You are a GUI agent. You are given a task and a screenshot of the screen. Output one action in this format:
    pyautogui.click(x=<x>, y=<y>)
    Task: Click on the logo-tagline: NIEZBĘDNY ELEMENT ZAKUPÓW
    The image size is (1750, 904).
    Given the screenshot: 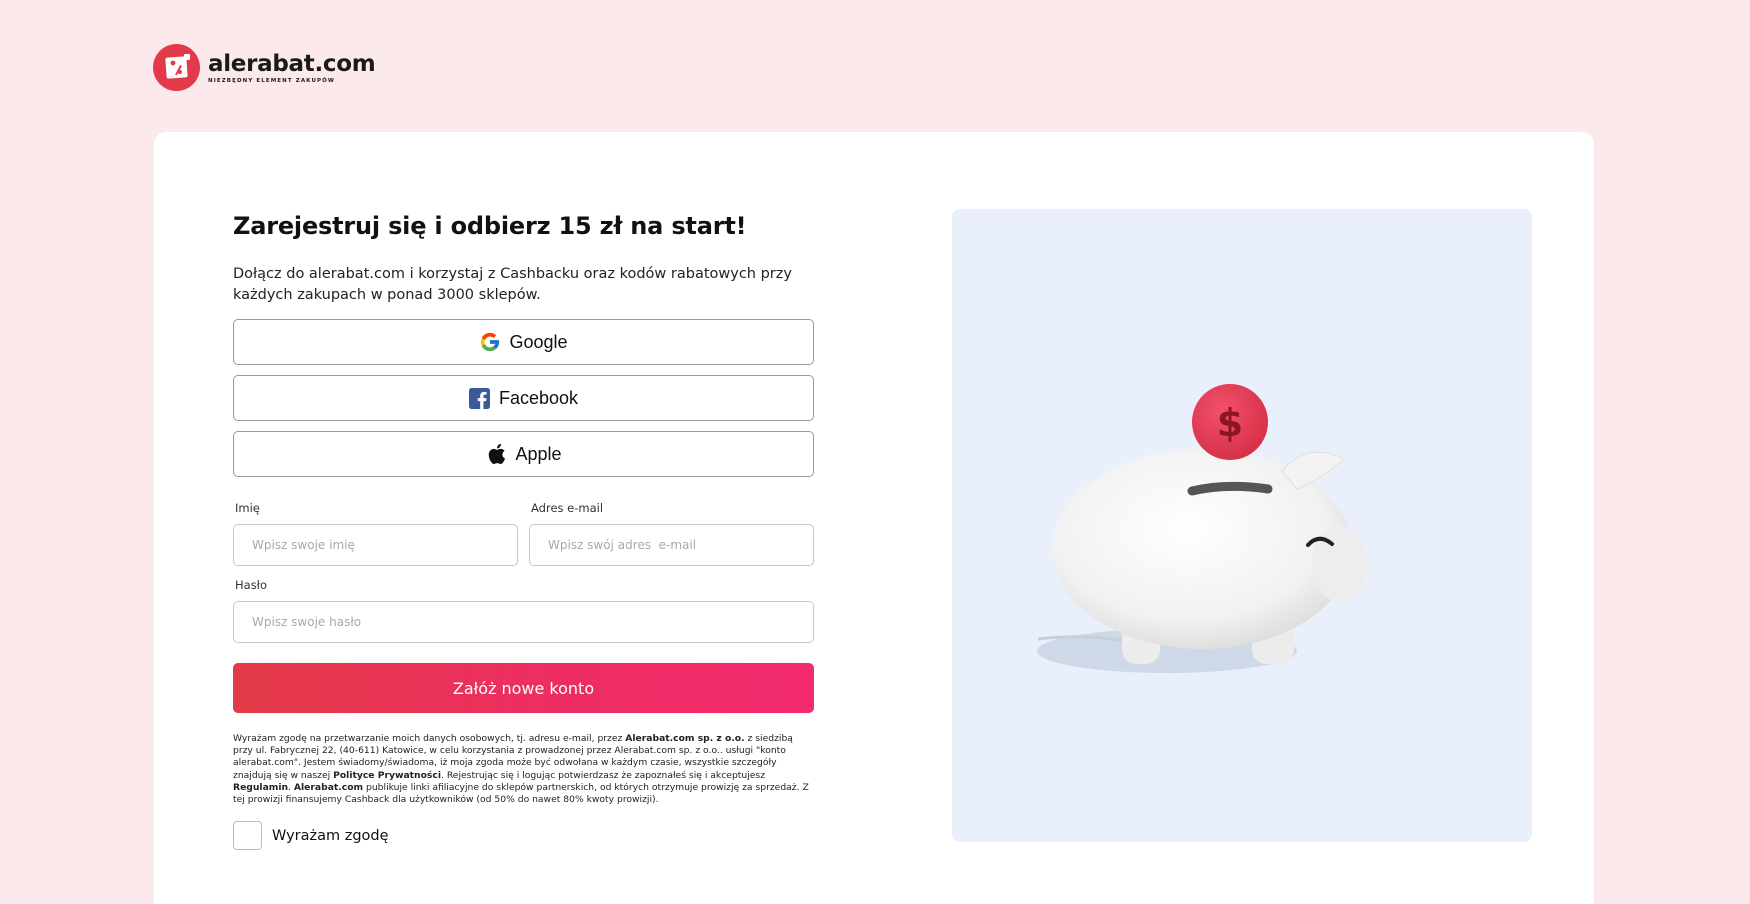 What is the action you would take?
    pyautogui.click(x=272, y=81)
    